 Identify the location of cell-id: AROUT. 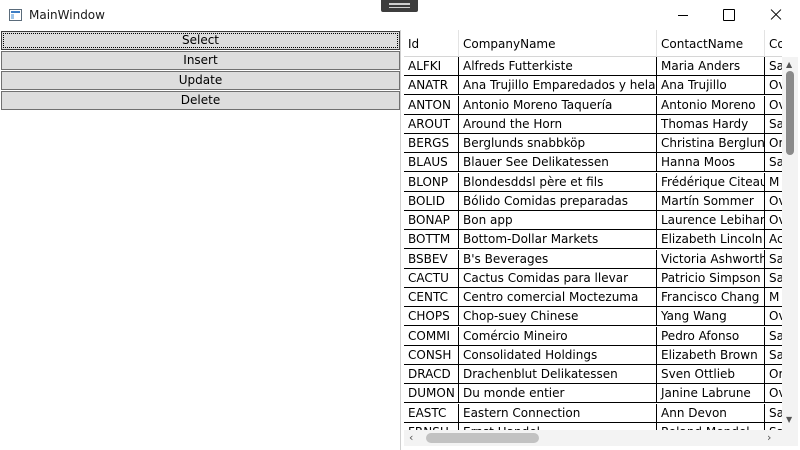
(431, 124).